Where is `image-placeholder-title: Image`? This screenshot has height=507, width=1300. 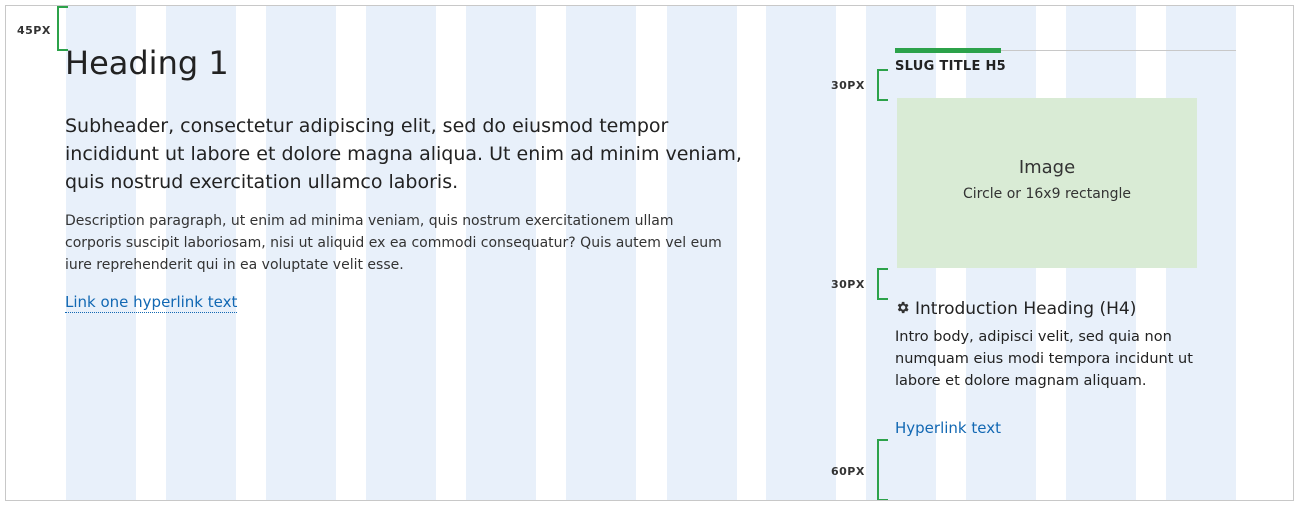
image-placeholder-title: Image is located at coordinates (1047, 167).